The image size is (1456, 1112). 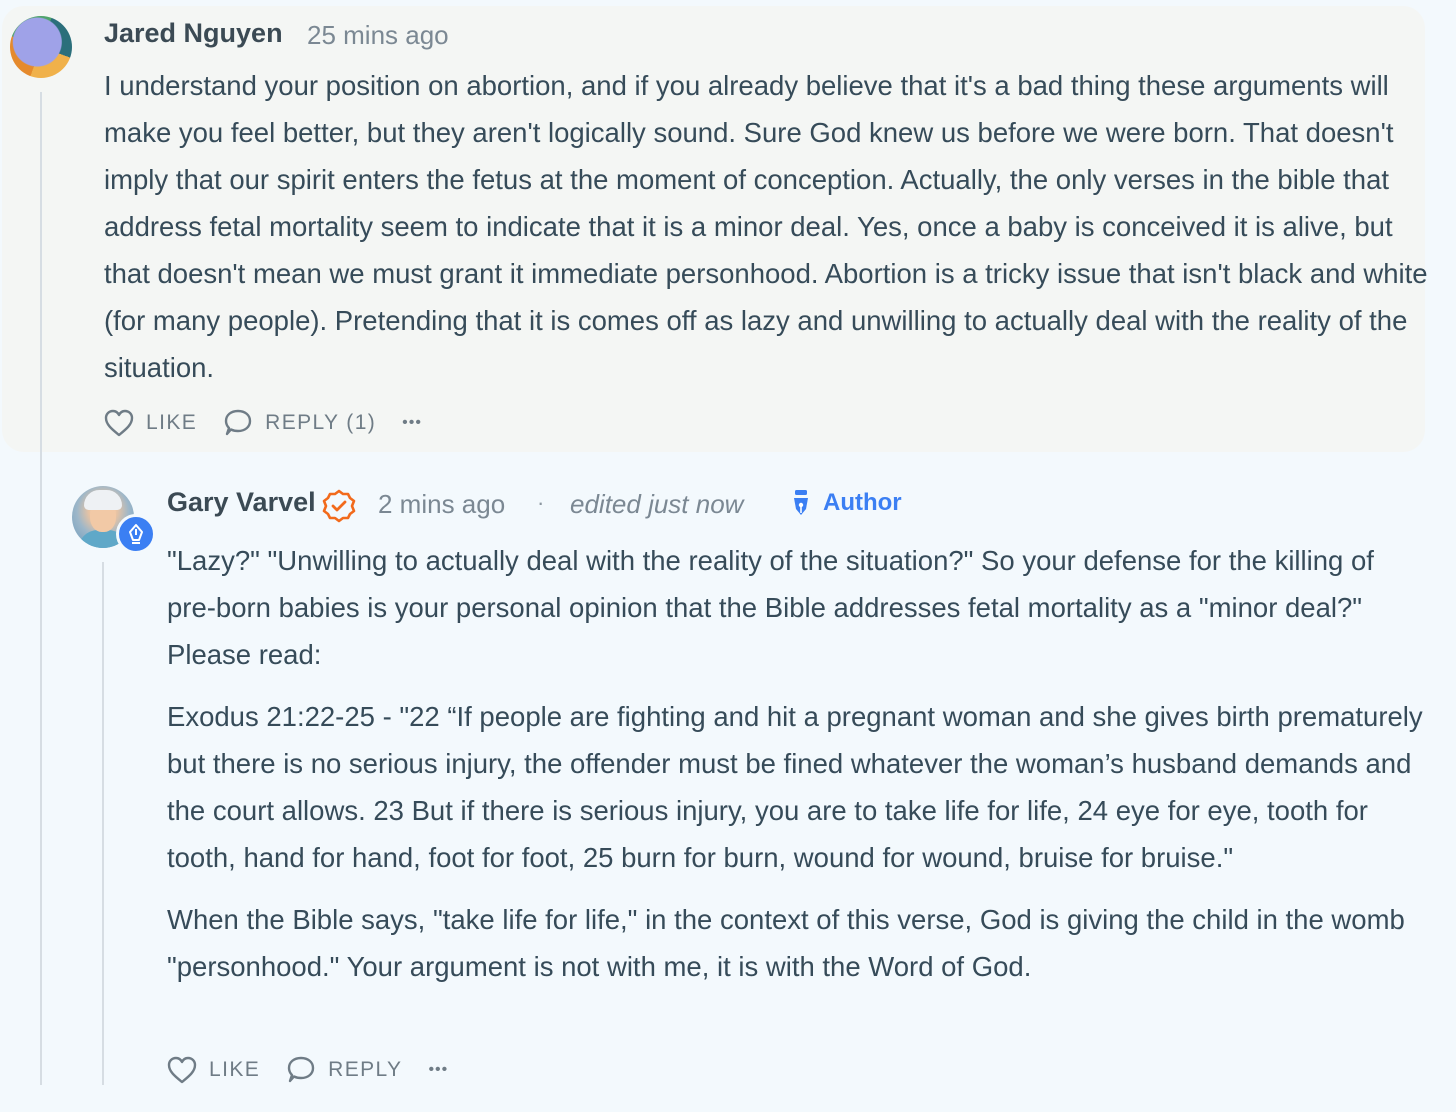 What do you see at coordinates (136, 534) in the screenshot?
I see `author-badge-icon` at bounding box center [136, 534].